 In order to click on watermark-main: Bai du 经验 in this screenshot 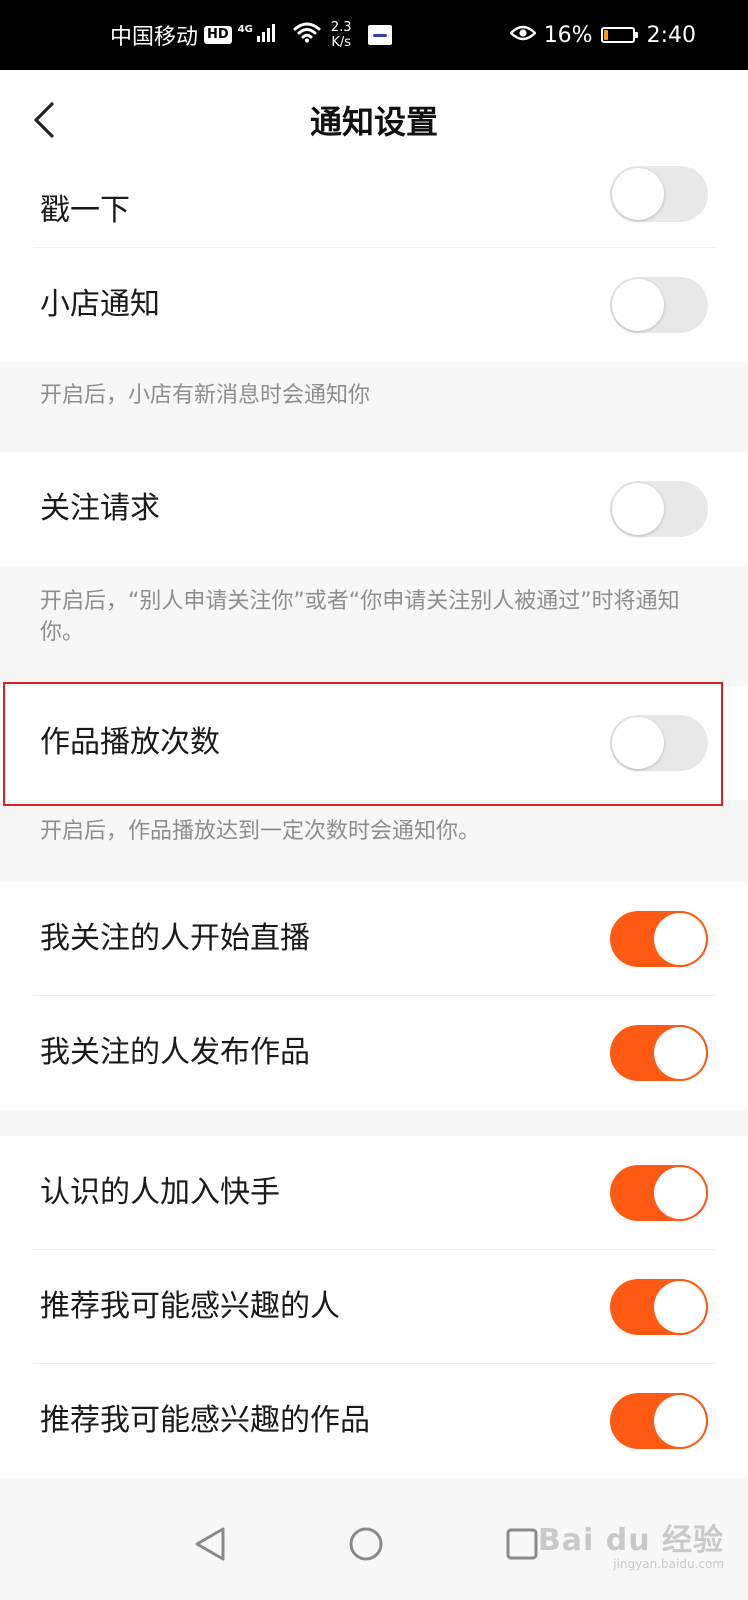, I will do `click(630, 1540)`.